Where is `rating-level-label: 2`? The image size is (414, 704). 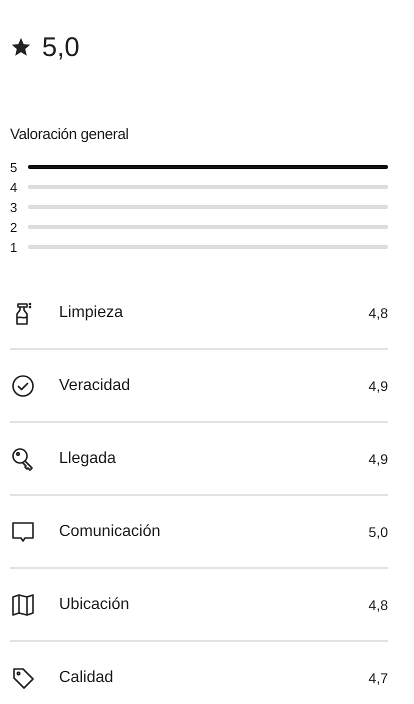 rating-level-label: 2 is located at coordinates (14, 227).